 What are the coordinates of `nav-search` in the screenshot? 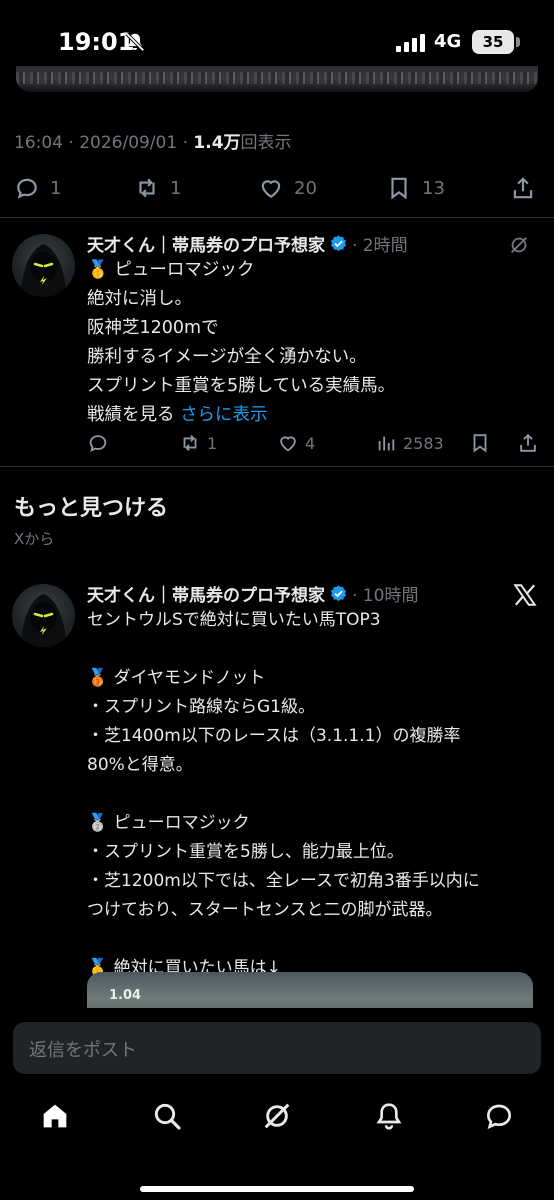 It's located at (167, 1116).